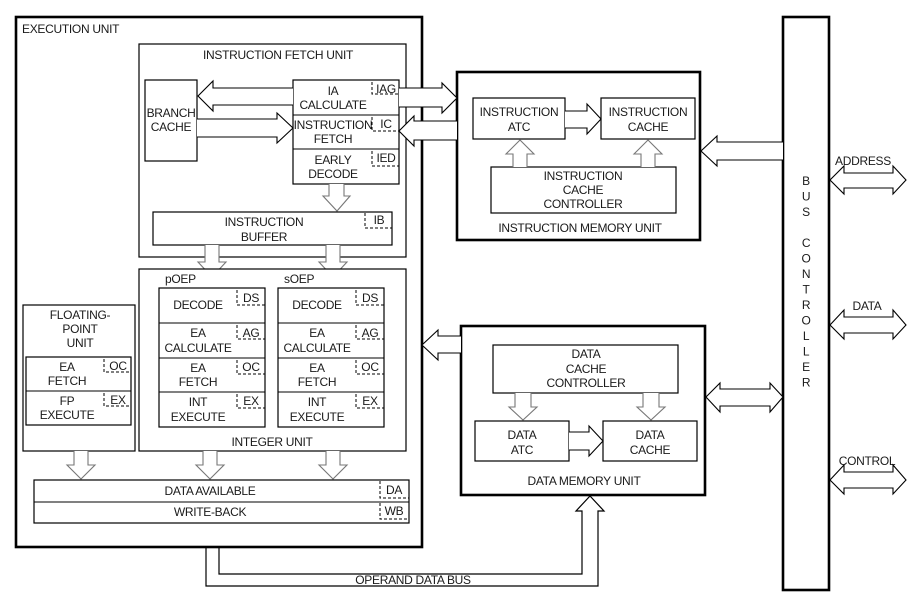 The image size is (919, 604). Describe the element at coordinates (251, 401) in the screenshot. I see `poep-tag-ex: EX` at that location.